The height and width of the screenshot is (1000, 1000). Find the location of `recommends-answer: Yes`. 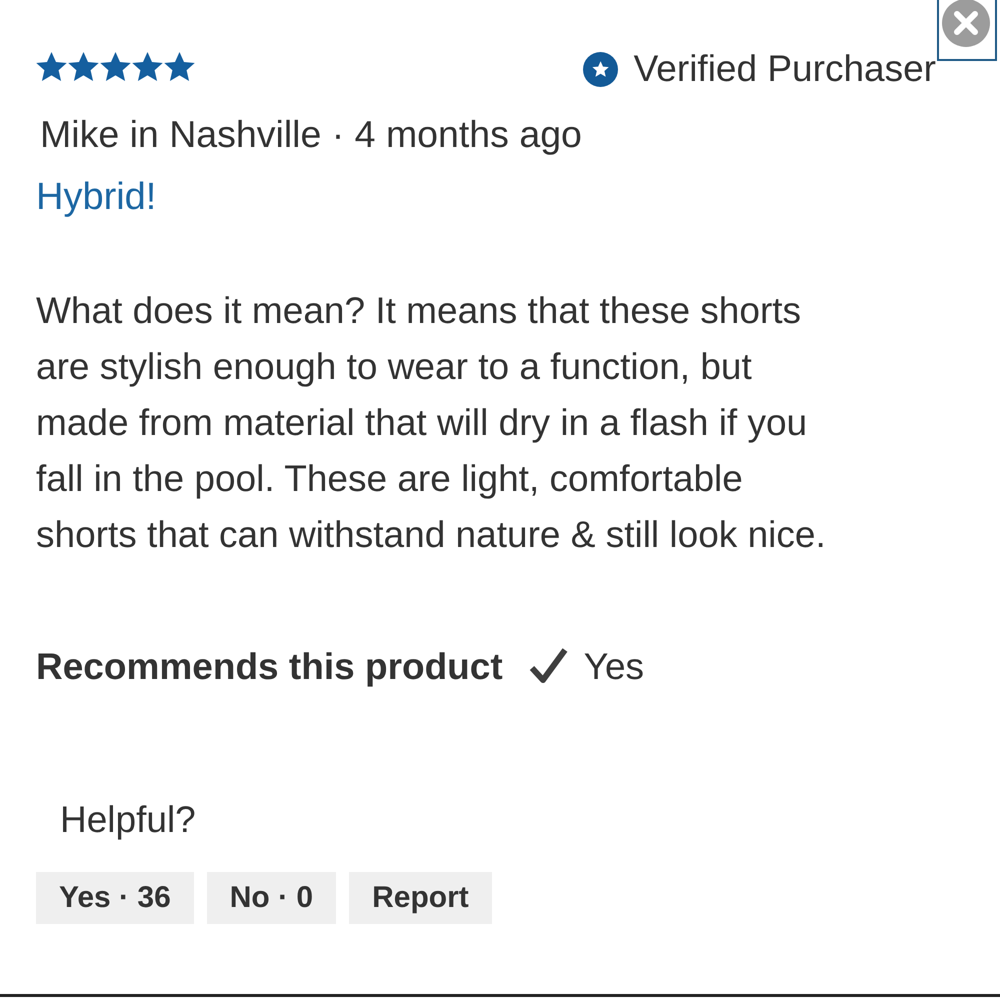

recommends-answer: Yes is located at coordinates (614, 667).